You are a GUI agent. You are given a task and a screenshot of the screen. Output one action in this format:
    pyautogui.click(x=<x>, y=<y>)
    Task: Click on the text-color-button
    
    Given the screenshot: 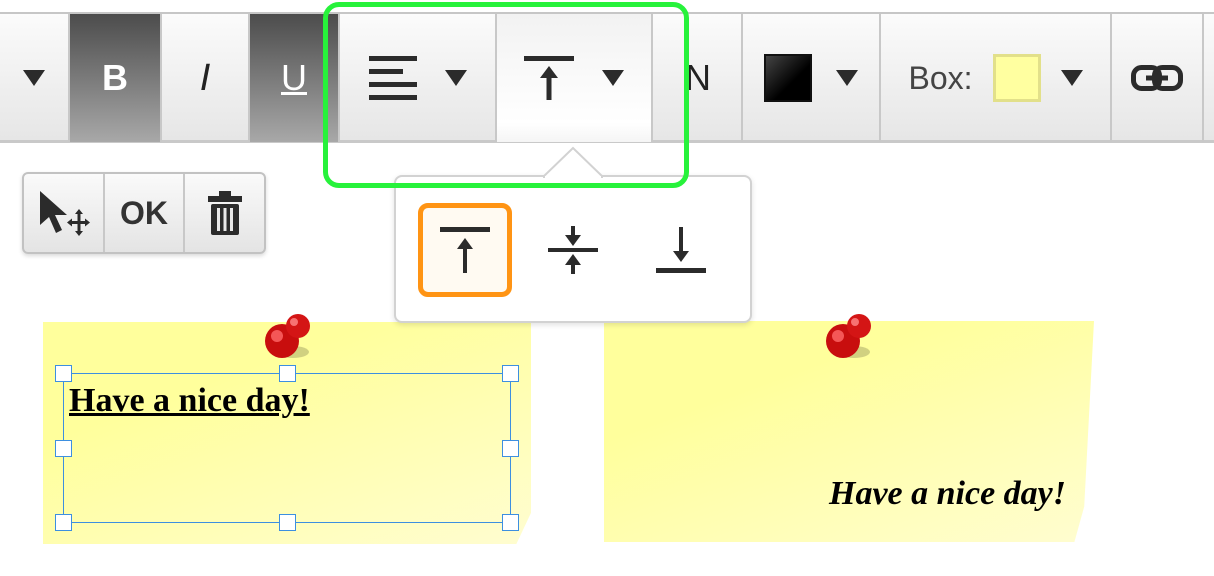 What is the action you would take?
    pyautogui.click(x=812, y=78)
    